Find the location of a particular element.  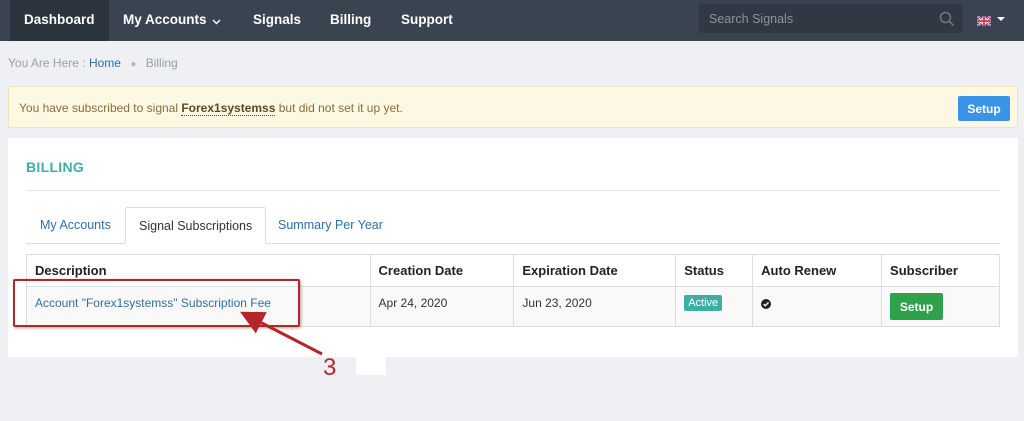

alert-setup-button: Setup is located at coordinates (984, 108).